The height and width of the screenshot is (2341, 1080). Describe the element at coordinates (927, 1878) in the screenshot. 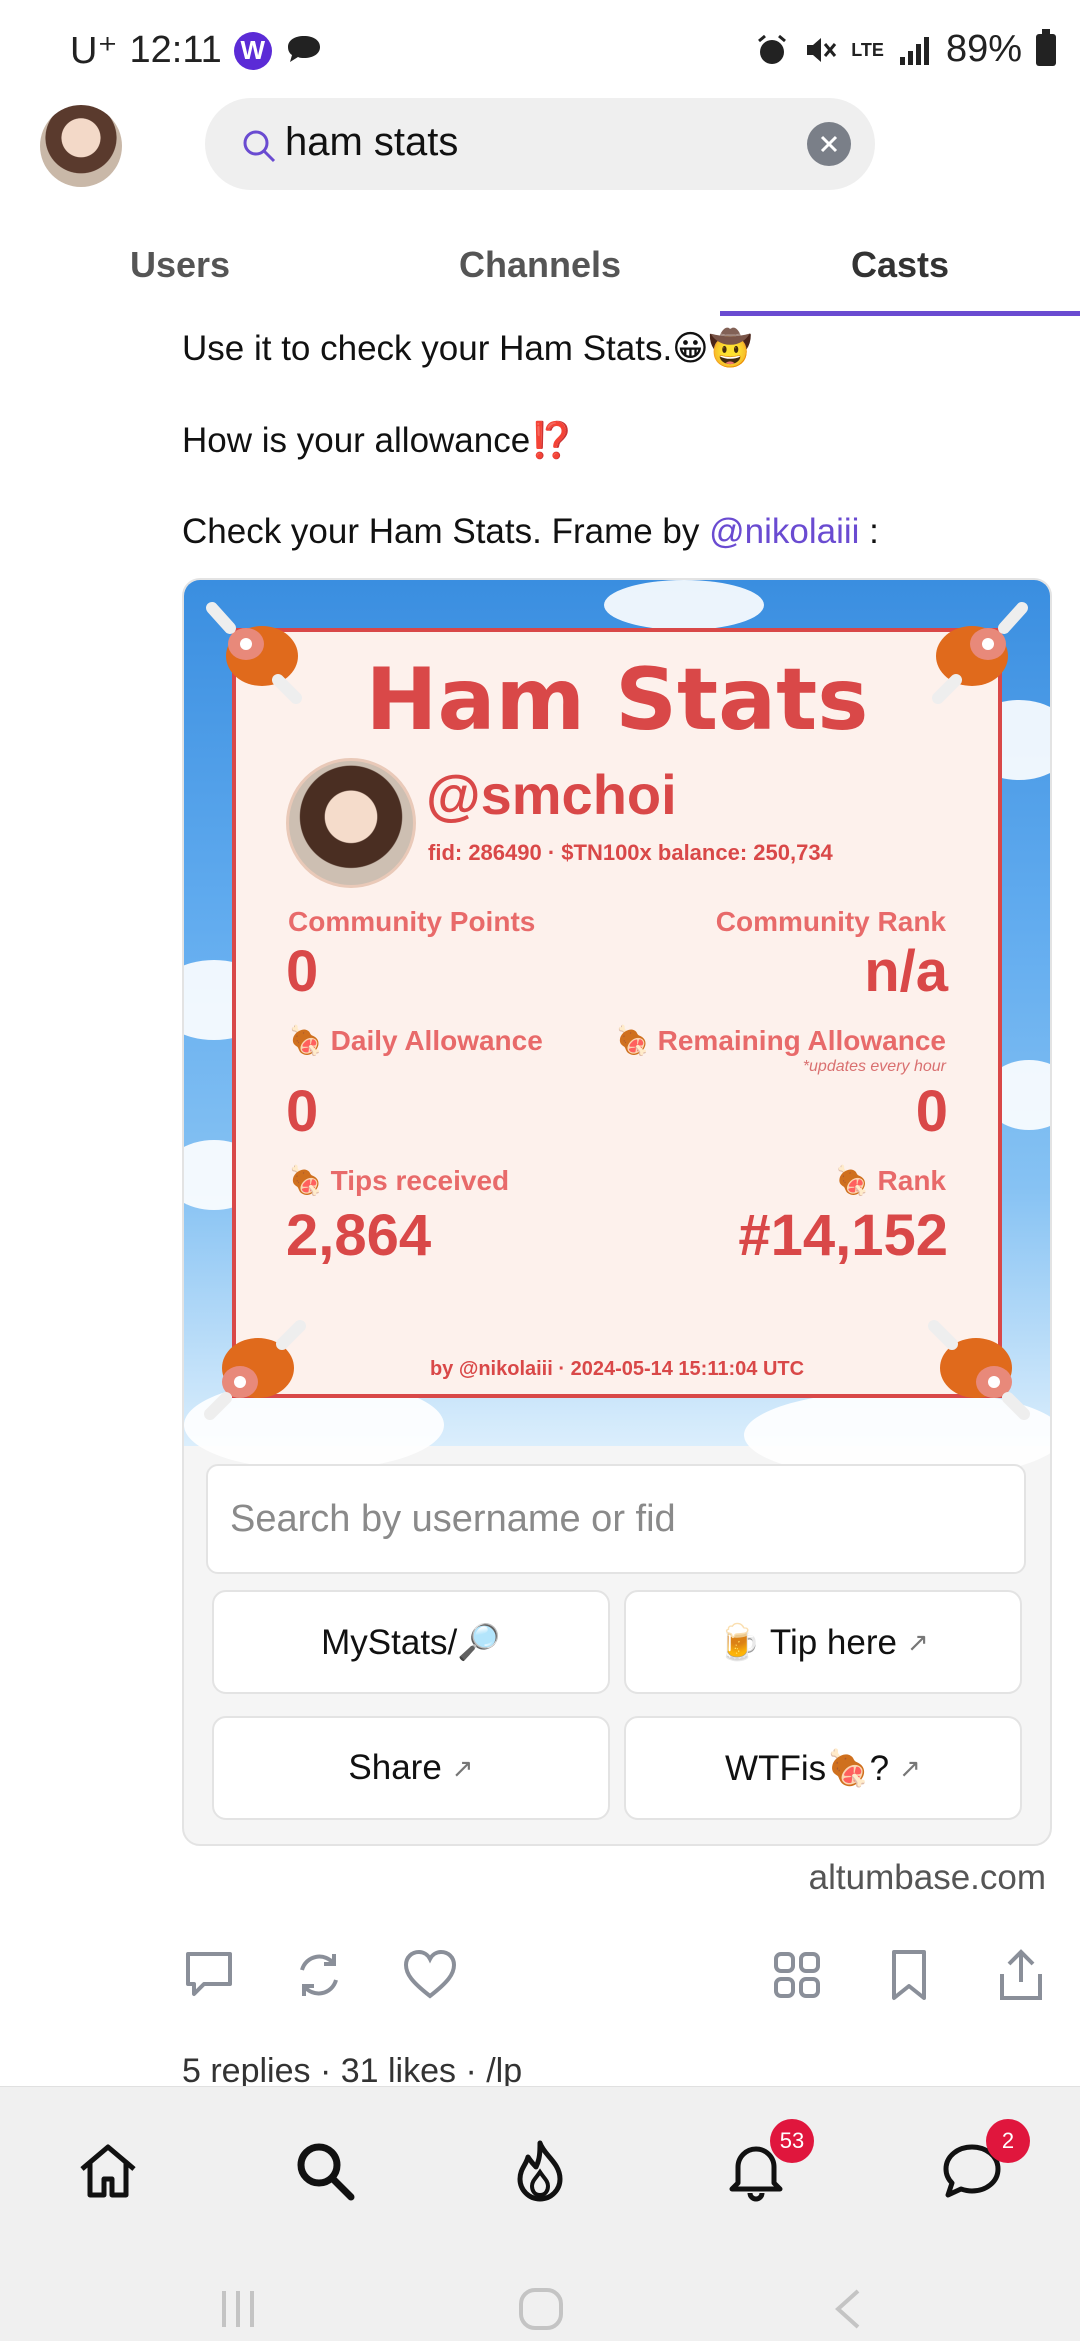

I see `frame-domain: altumbase.com` at that location.